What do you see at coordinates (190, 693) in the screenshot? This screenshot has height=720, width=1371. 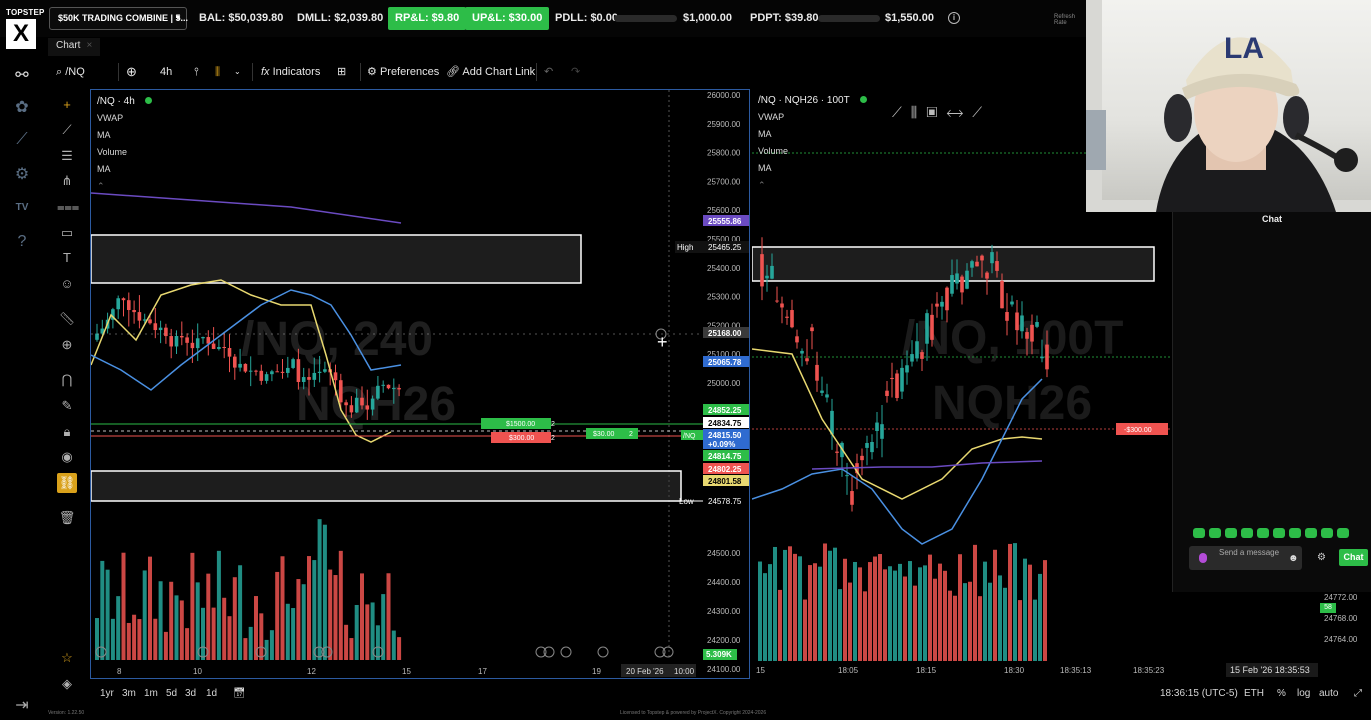 I see `range-3d: 3d` at bounding box center [190, 693].